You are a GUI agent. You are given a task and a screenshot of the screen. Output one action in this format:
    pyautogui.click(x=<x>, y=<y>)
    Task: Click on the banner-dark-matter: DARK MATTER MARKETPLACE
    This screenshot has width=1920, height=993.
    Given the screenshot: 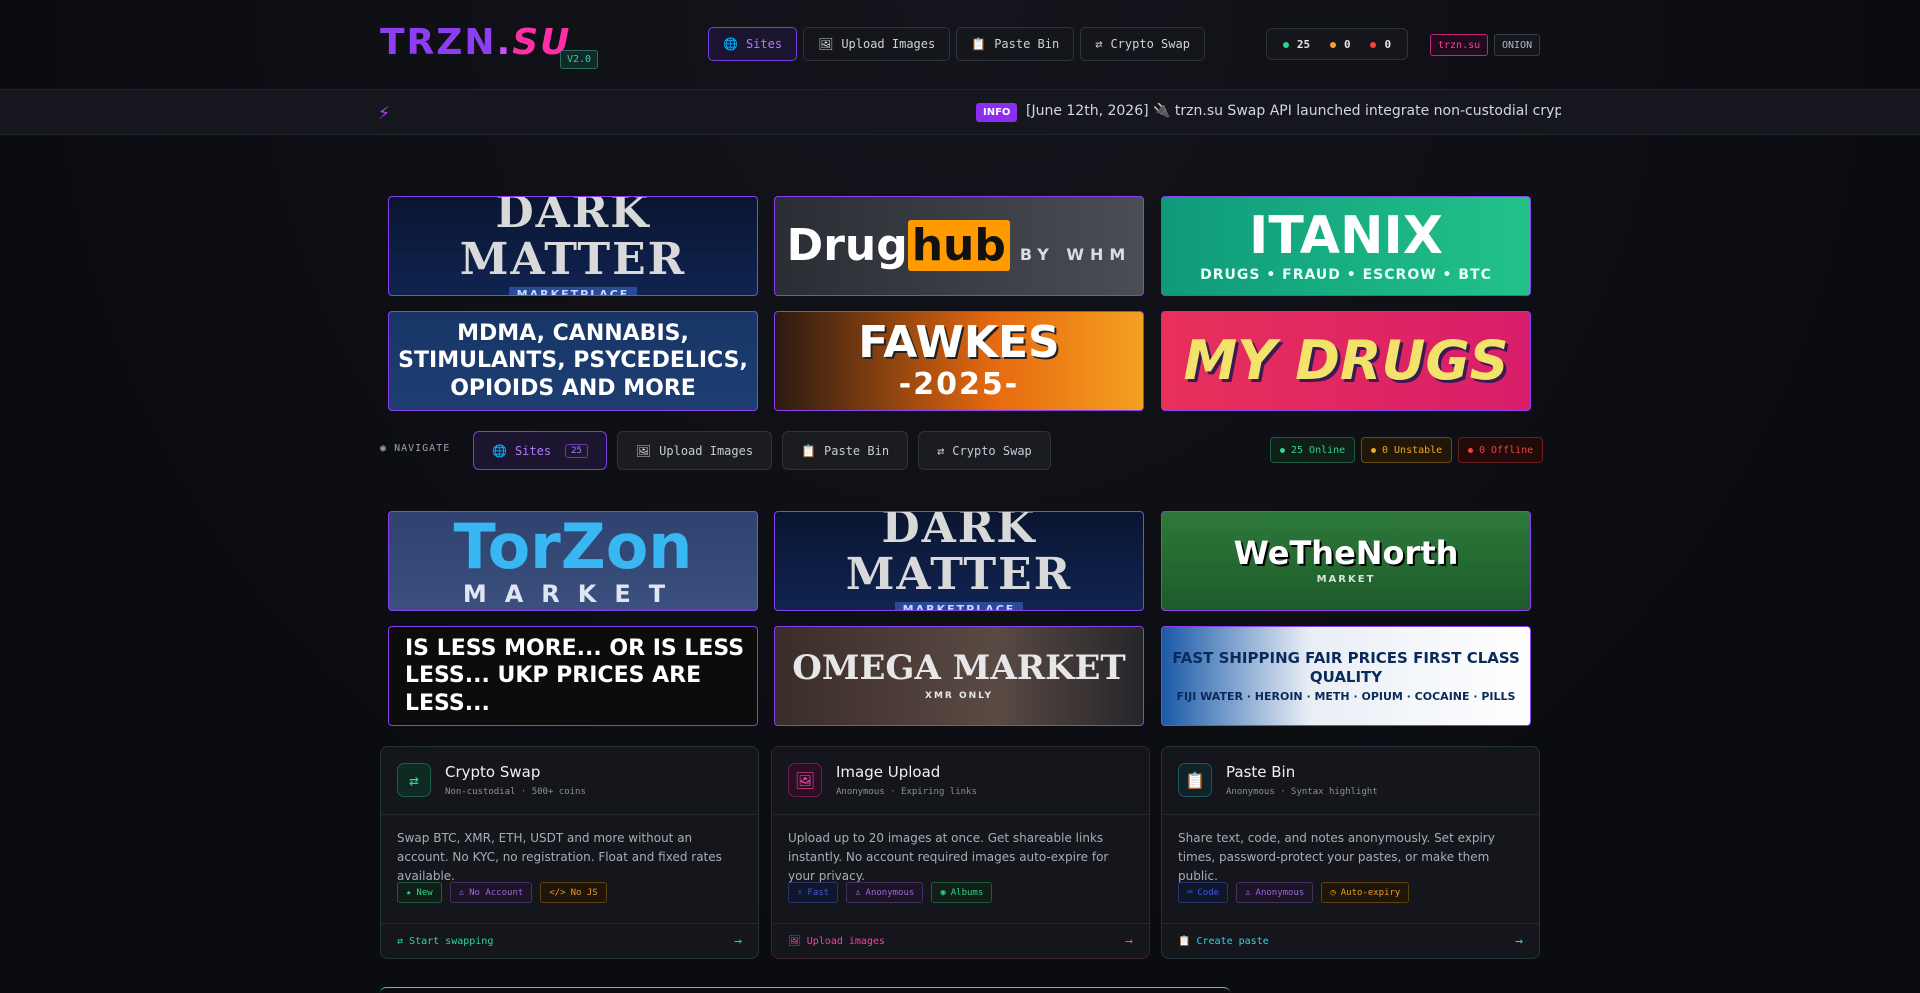 What is the action you would take?
    pyautogui.click(x=573, y=246)
    